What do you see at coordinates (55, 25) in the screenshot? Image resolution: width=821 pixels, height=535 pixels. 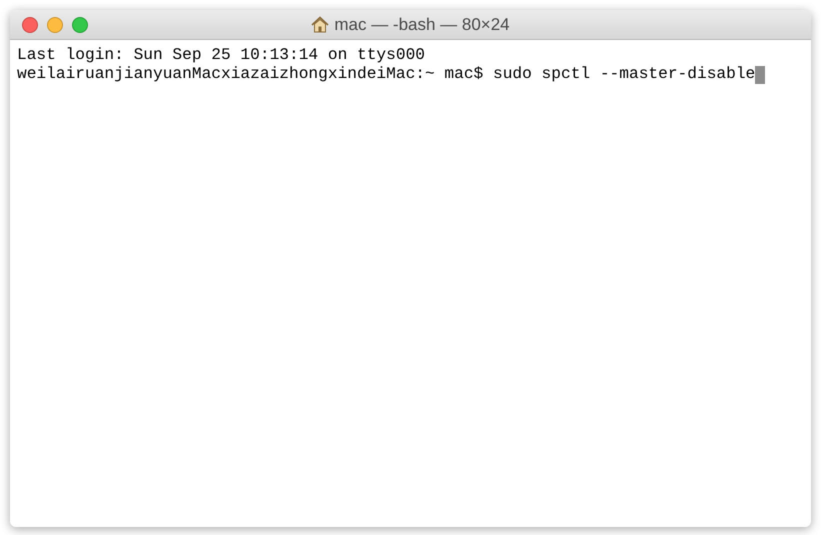 I see `minimize-button` at bounding box center [55, 25].